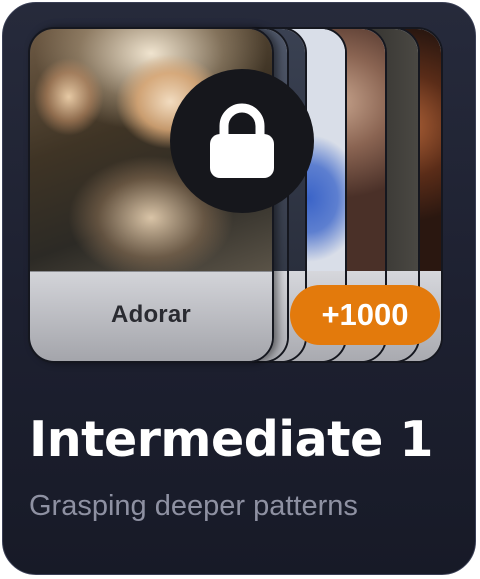  I want to click on card-footer: Adorar, so click(151, 316).